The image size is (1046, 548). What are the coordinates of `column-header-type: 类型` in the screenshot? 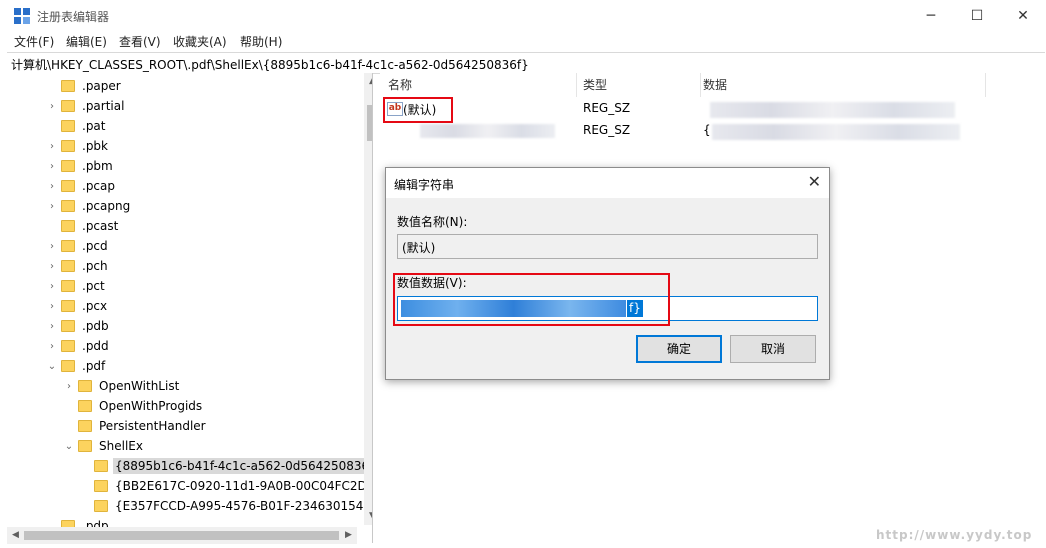 It's located at (639, 85).